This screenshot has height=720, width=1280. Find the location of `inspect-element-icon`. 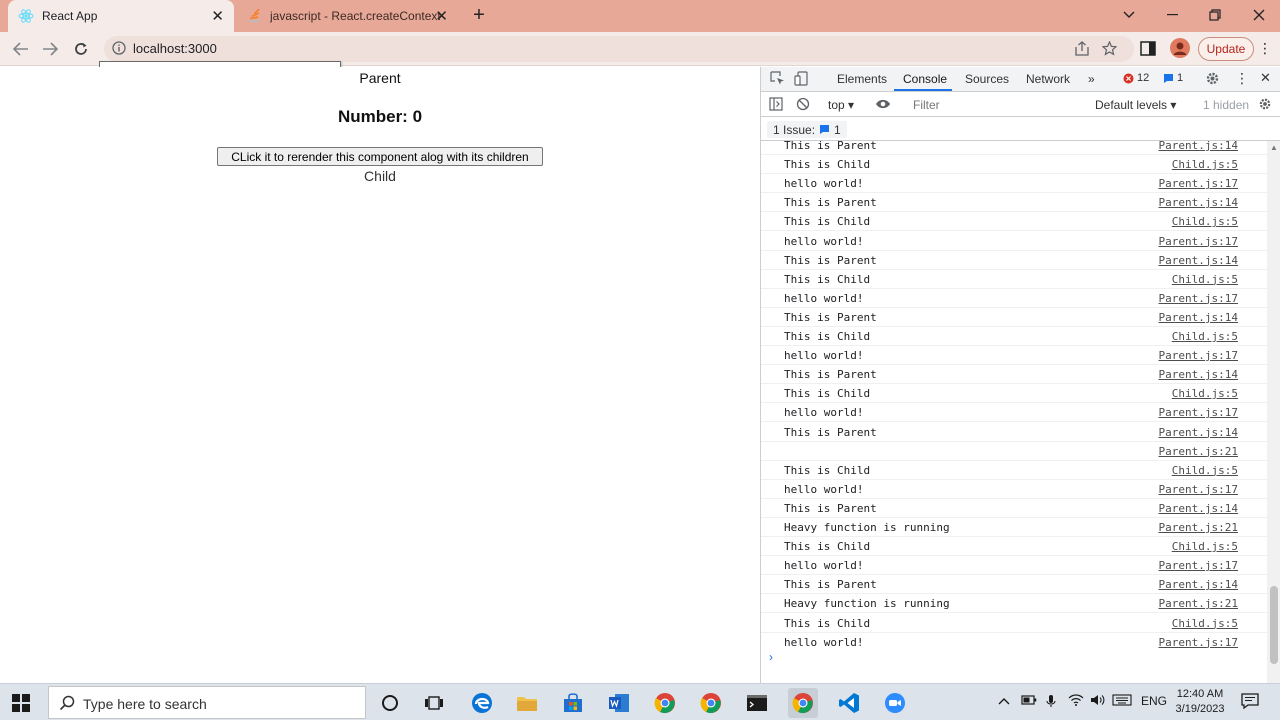

inspect-element-icon is located at coordinates (777, 78).